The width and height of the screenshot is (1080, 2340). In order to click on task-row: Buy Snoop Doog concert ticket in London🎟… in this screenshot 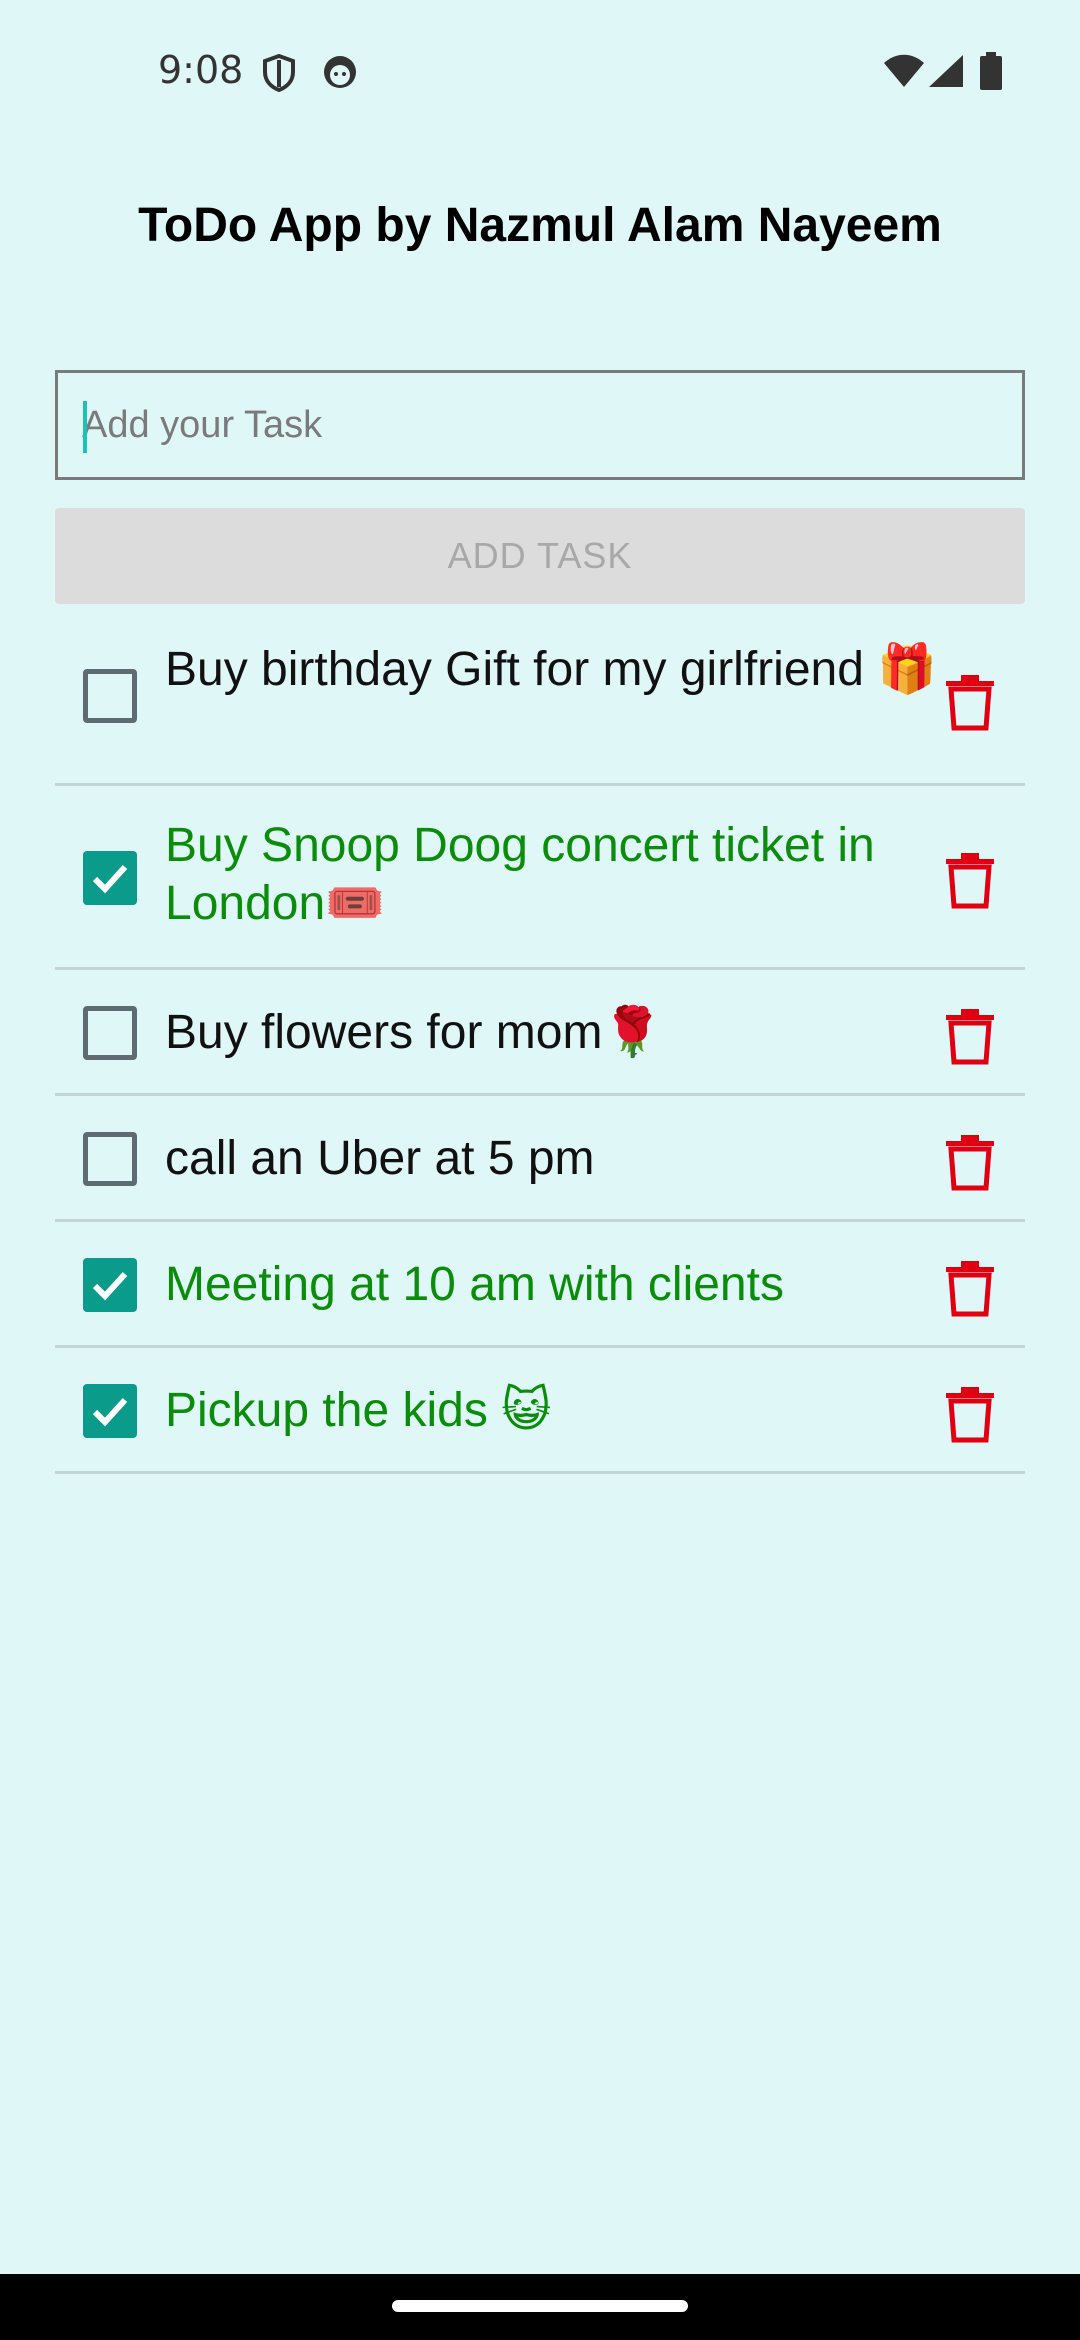, I will do `click(540, 878)`.